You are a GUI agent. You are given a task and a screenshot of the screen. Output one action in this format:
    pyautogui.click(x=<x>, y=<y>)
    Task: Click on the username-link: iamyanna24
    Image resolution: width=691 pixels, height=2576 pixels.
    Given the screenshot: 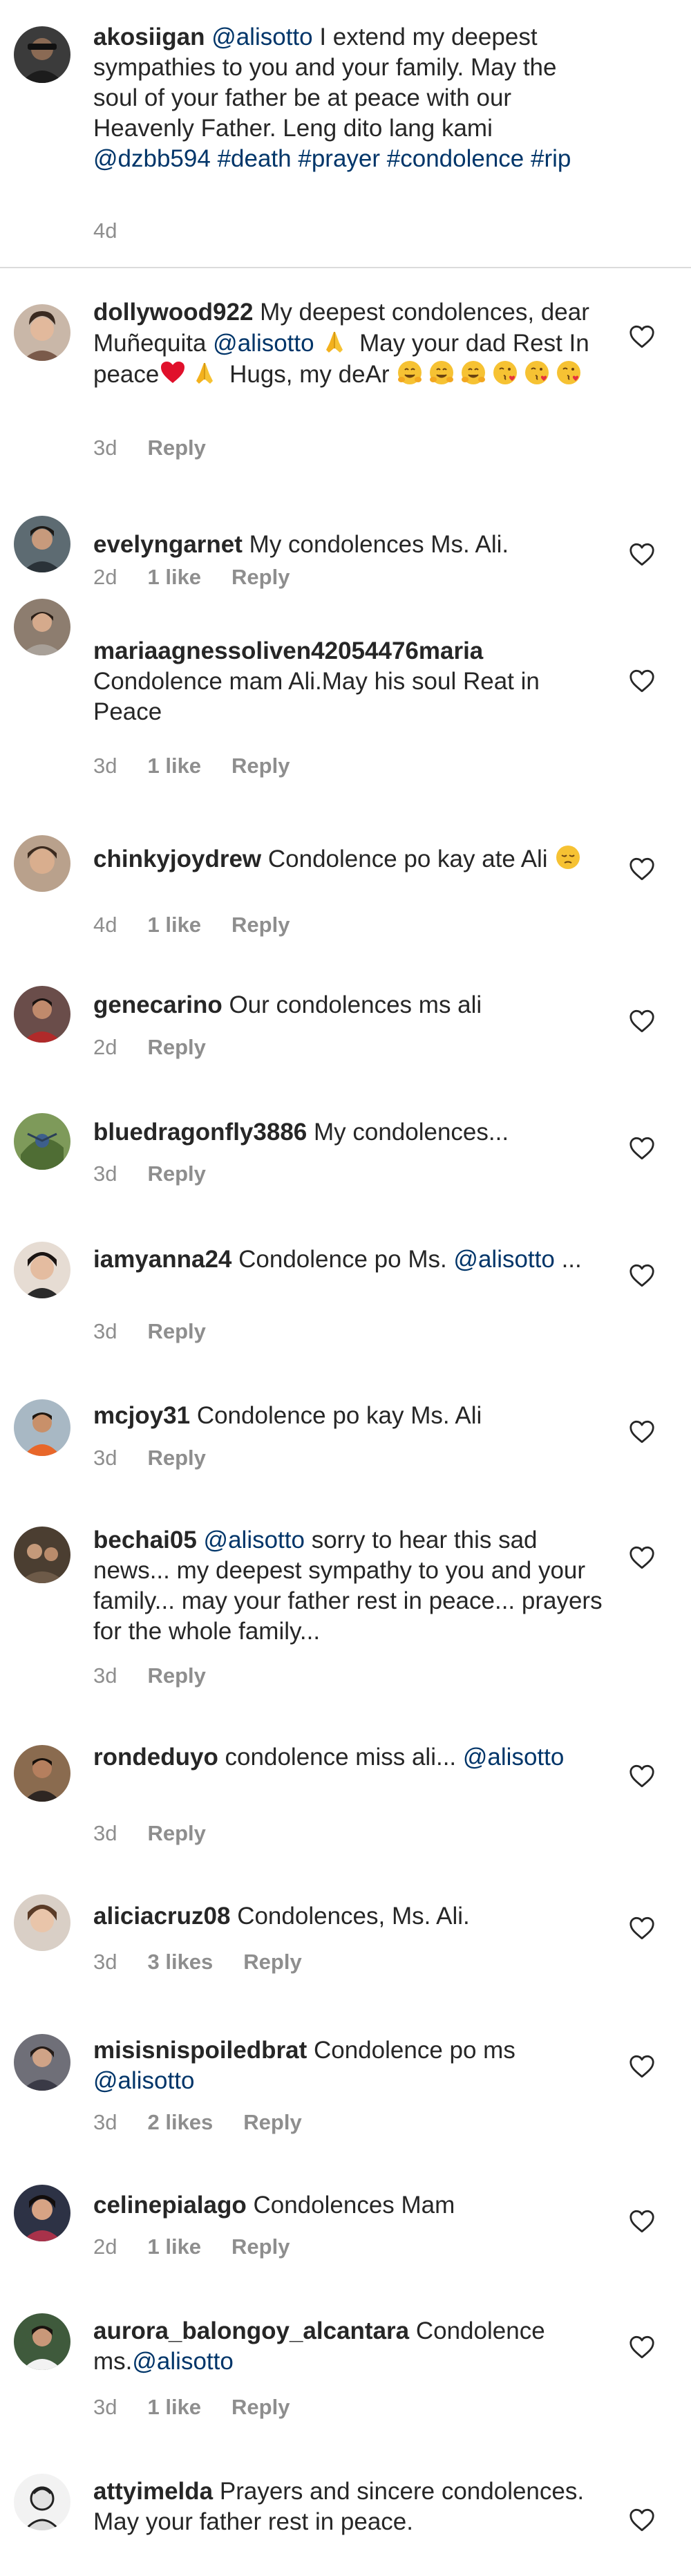 What is the action you would take?
    pyautogui.click(x=162, y=1259)
    